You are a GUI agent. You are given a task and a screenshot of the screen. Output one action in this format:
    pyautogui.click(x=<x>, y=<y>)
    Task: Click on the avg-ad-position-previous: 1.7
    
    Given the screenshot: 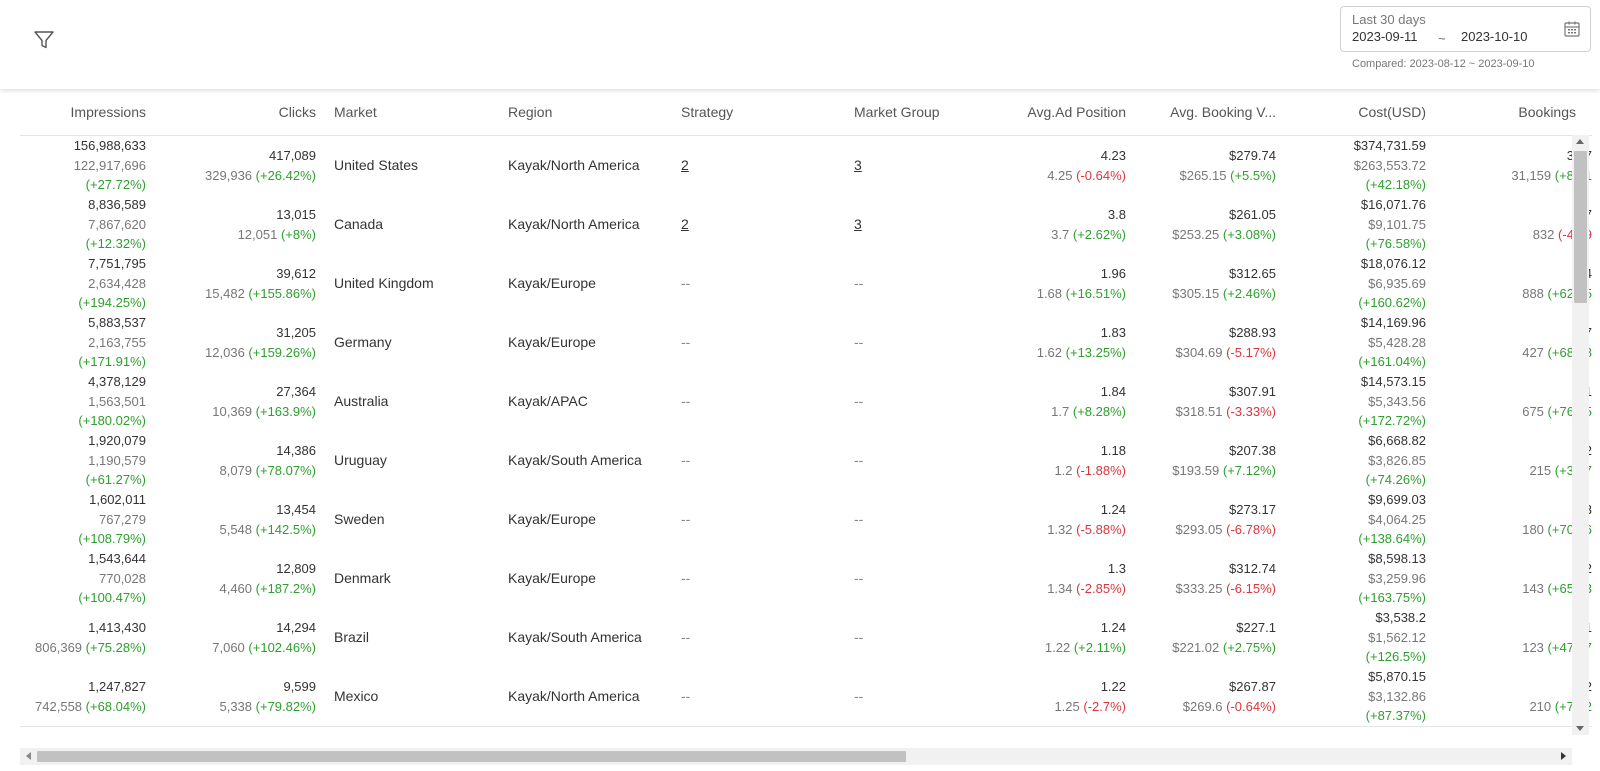 What is the action you would take?
    pyautogui.click(x=1060, y=411)
    